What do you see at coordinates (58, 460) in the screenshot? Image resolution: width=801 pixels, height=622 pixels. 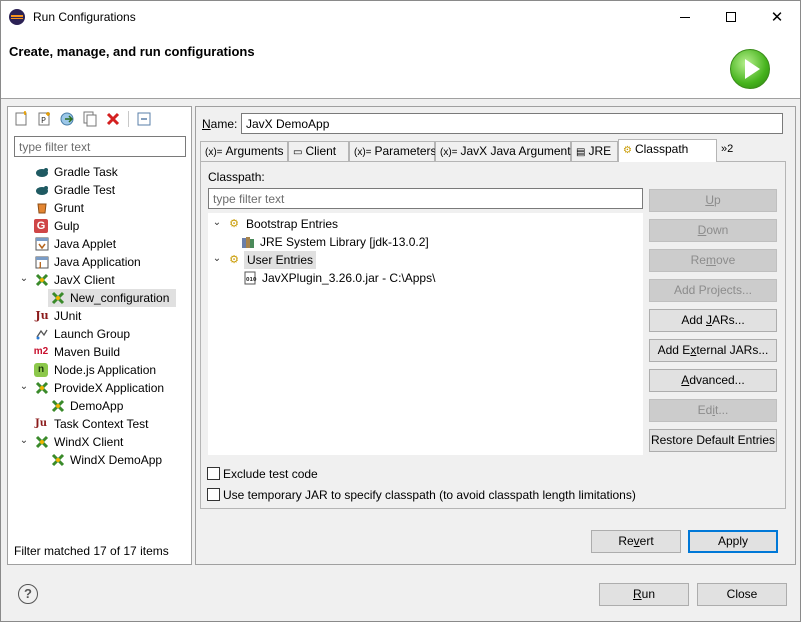 I see `windx-icon` at bounding box center [58, 460].